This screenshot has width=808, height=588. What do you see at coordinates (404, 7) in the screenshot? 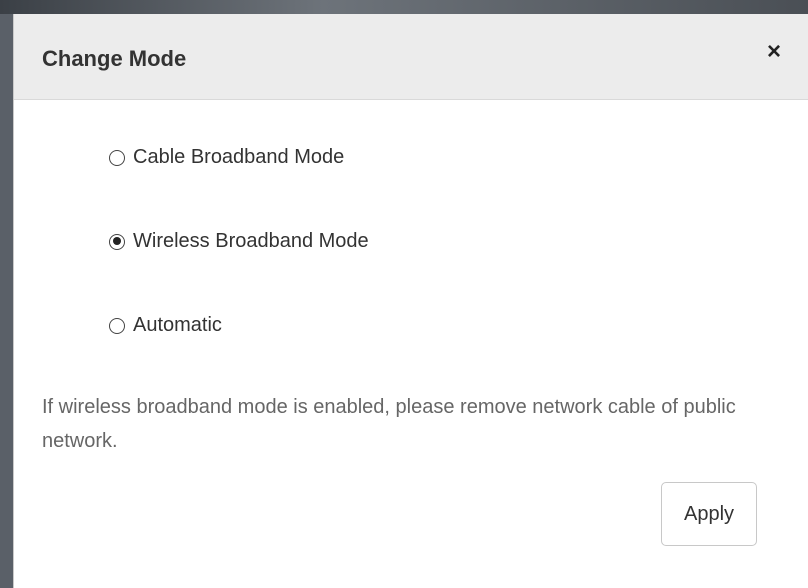
I see `background-page` at bounding box center [404, 7].